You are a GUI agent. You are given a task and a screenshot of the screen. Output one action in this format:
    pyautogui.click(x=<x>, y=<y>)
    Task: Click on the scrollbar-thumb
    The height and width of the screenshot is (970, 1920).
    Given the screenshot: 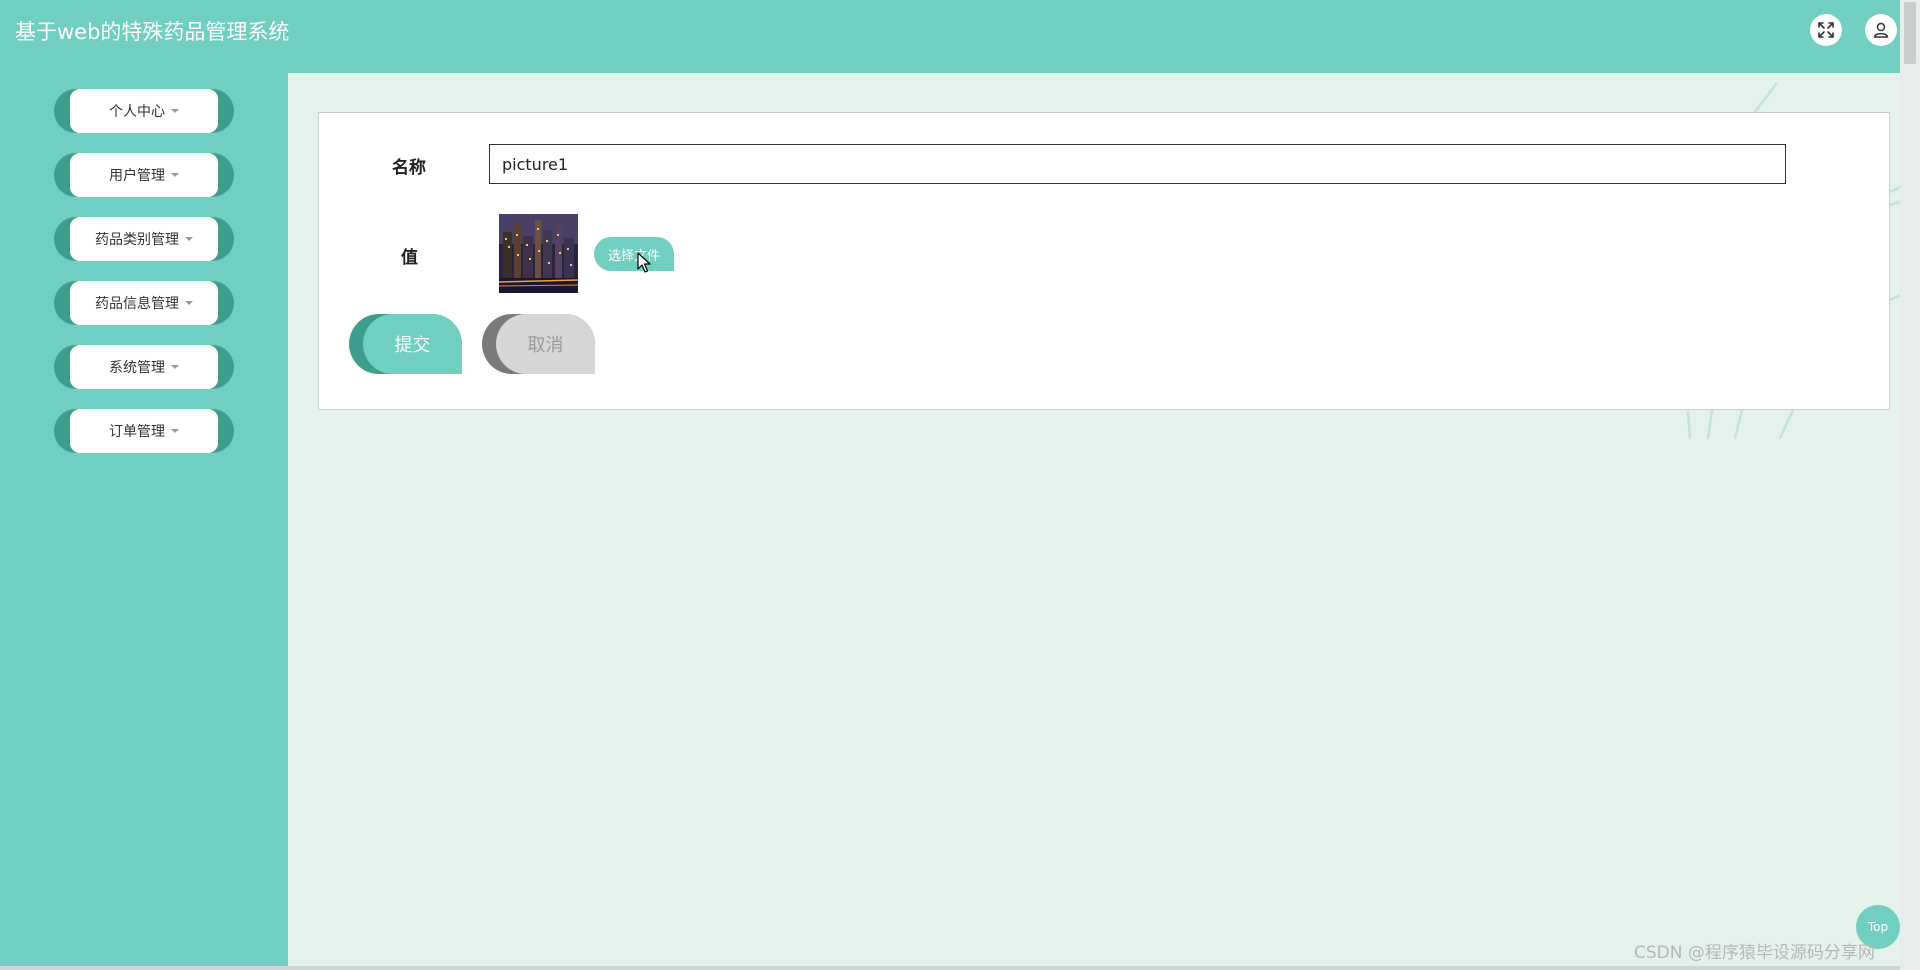 What is the action you would take?
    pyautogui.click(x=1910, y=33)
    